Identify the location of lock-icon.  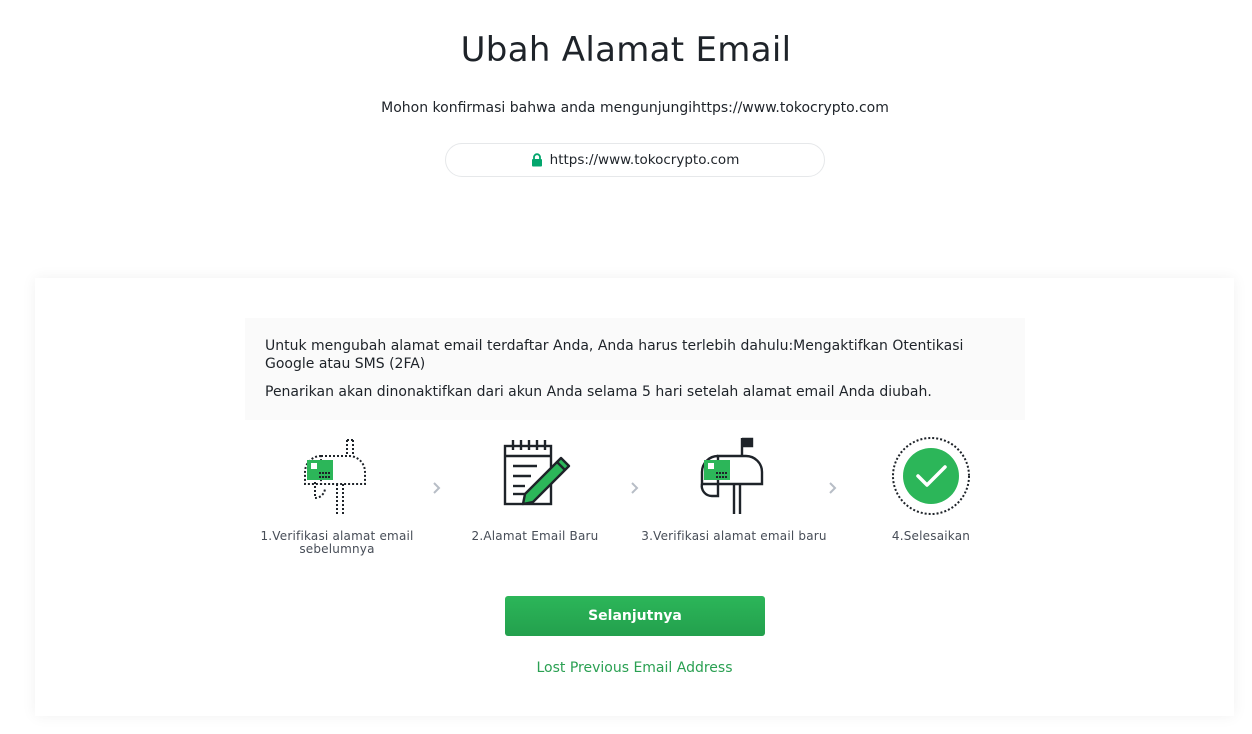
(537, 160).